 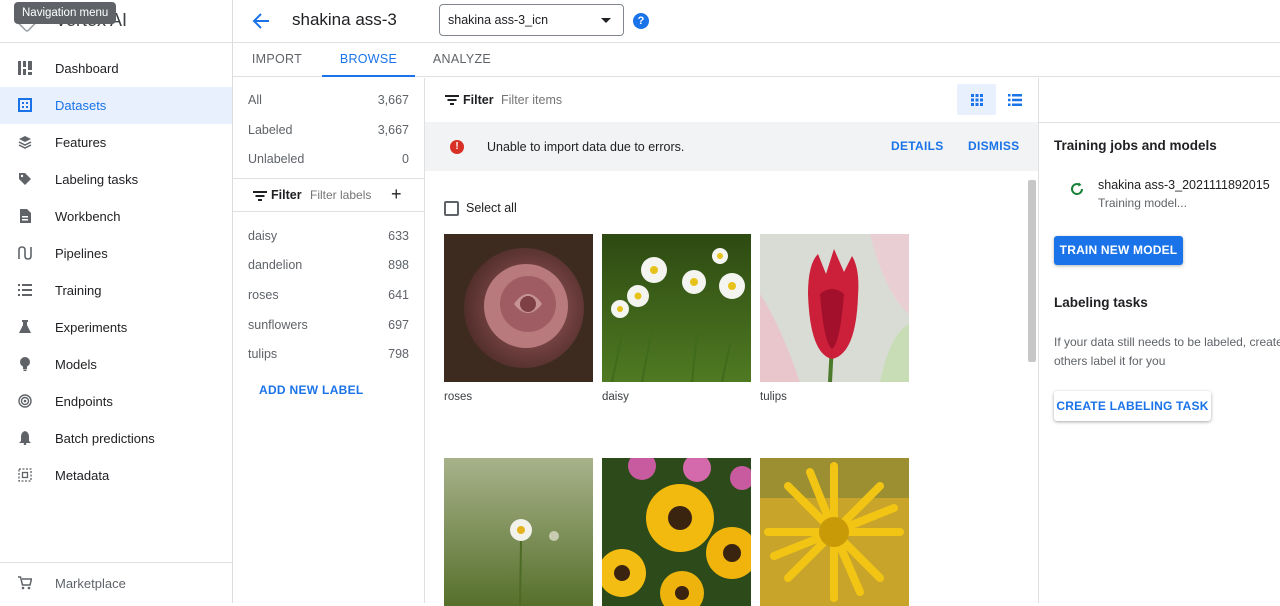 What do you see at coordinates (1135, 145) in the screenshot?
I see `training-jobs-heading: Training jobs and models` at bounding box center [1135, 145].